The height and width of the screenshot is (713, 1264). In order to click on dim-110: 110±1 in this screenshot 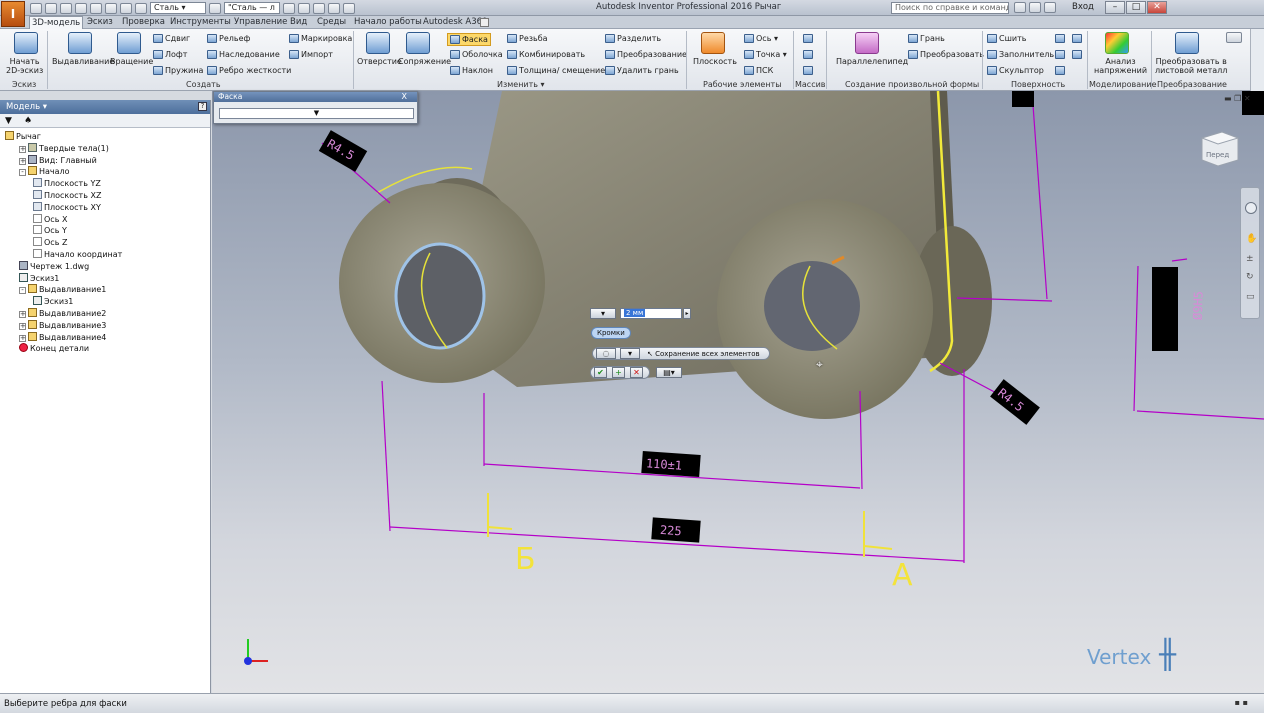, I will do `click(664, 464)`.